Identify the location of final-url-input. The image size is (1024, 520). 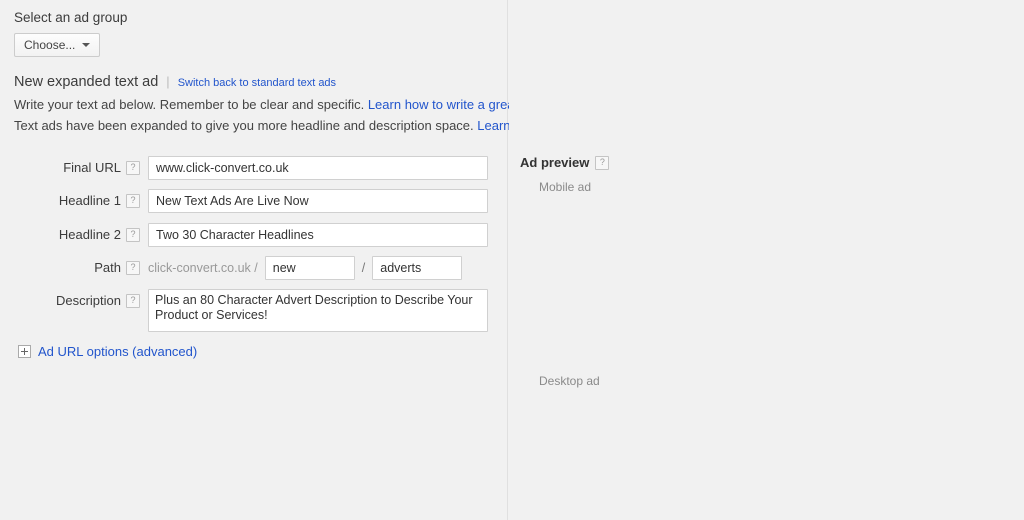
(318, 168).